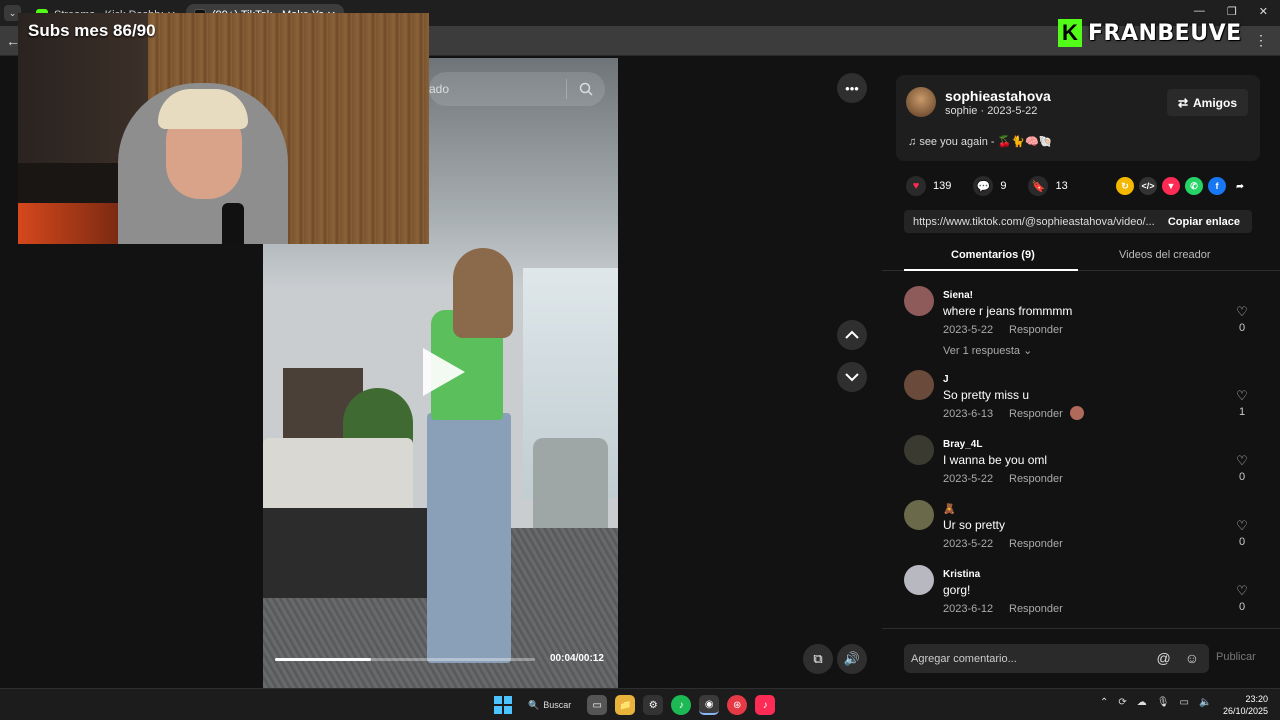  Describe the element at coordinates (577, 658) in the screenshot. I see `video-time: 00:04/00:12` at that location.